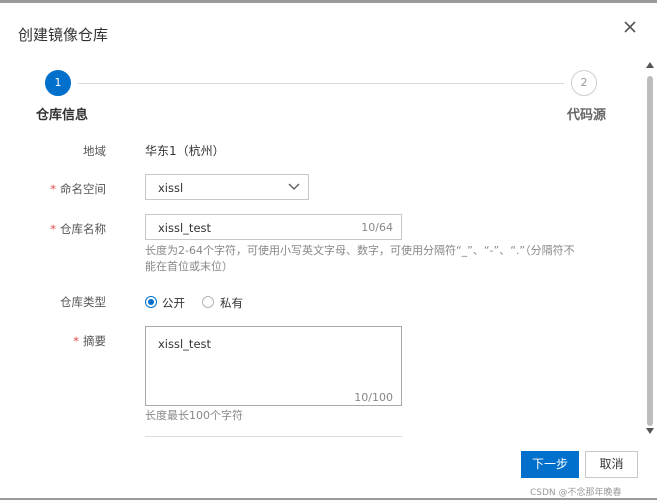 The height and width of the screenshot is (500, 657). I want to click on summary-textarea-value: xissl_test, so click(185, 344).